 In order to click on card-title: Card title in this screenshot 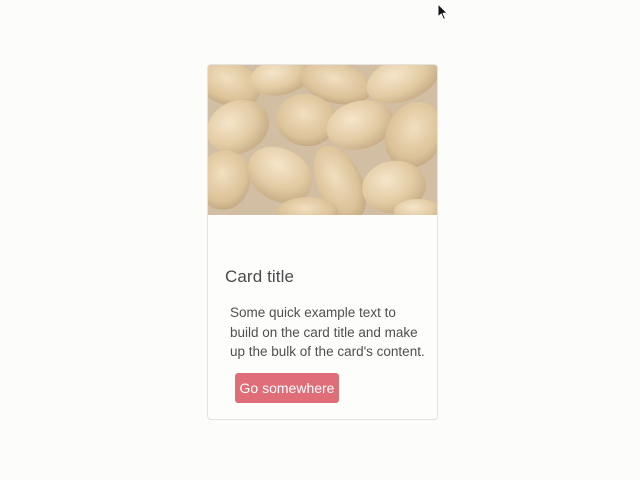, I will do `click(260, 276)`.